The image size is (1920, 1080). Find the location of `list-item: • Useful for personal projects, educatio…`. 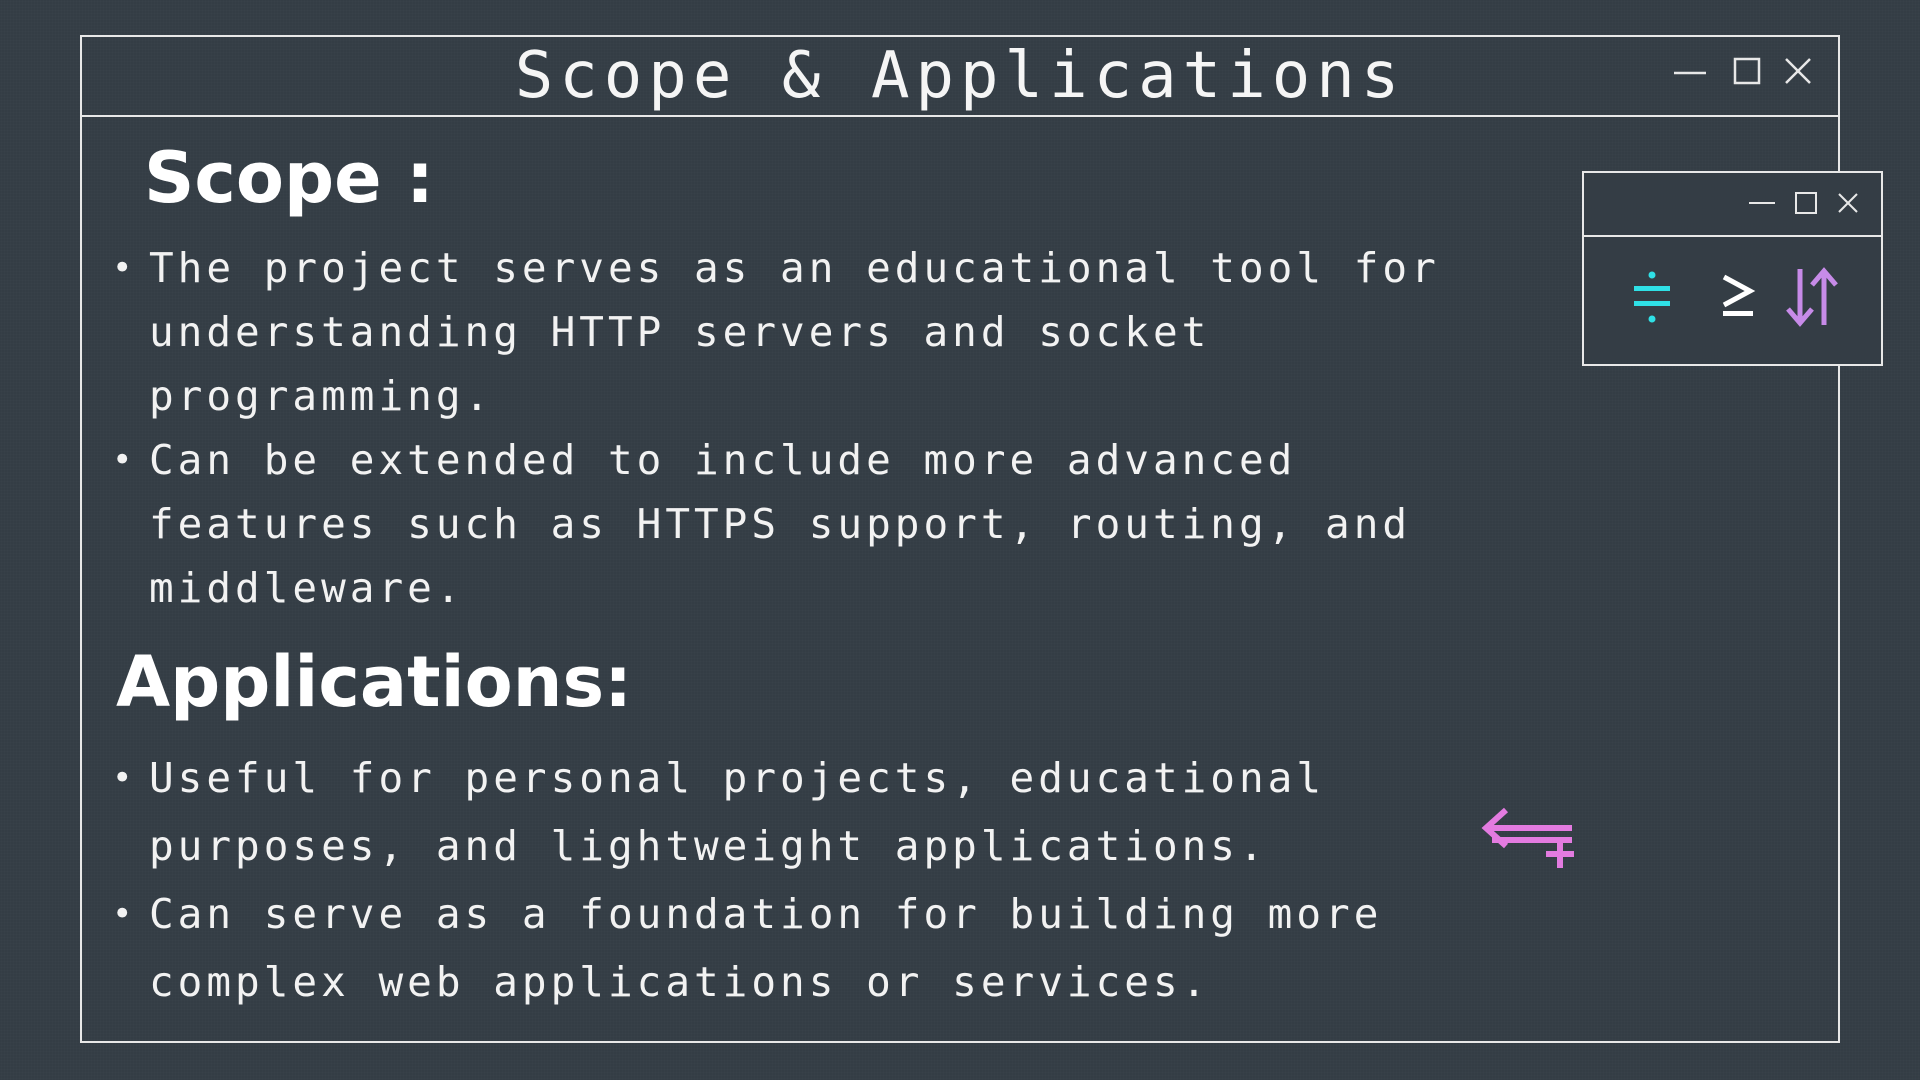

list-item: • Useful for personal projects, educatio… is located at coordinates (747, 812).